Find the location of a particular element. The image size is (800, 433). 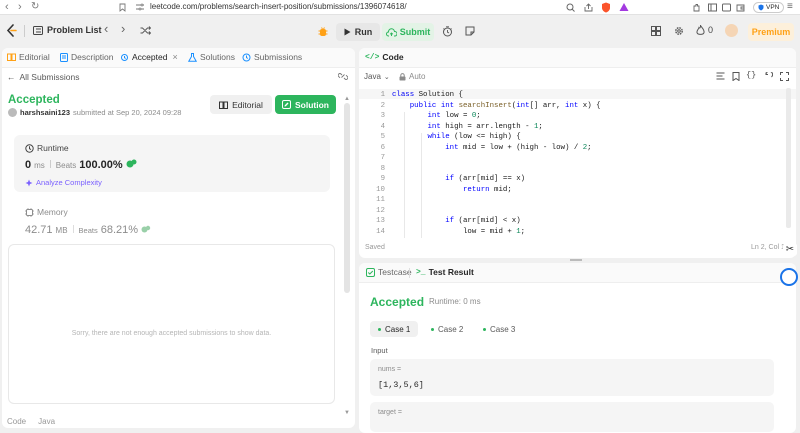

solution-button: Solution is located at coordinates (305, 104).